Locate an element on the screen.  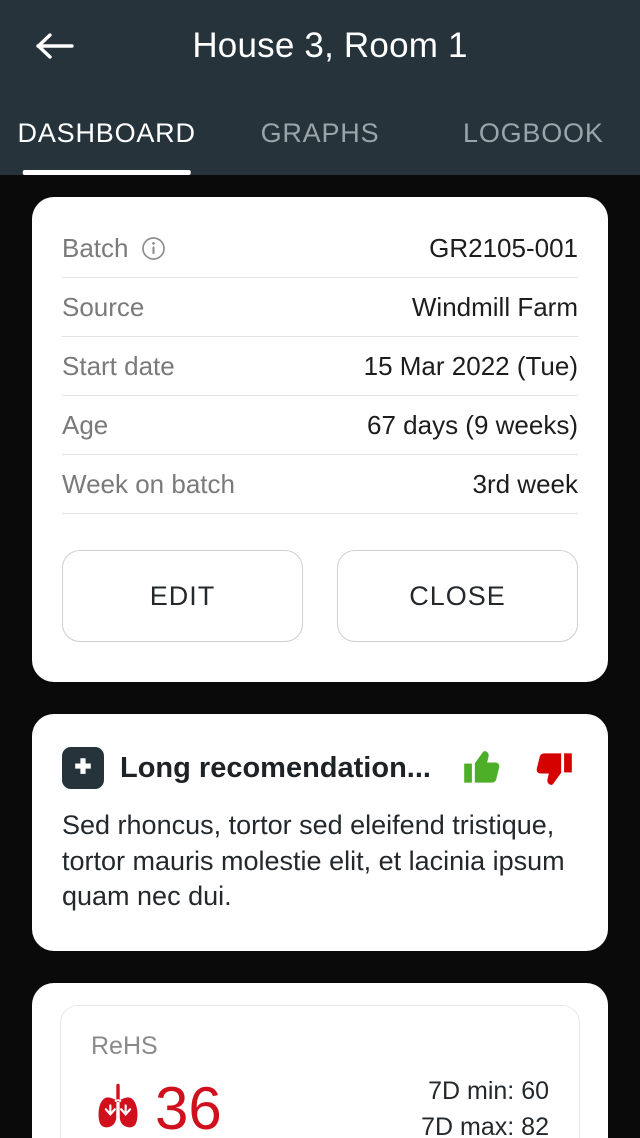
batch-card-actions: EDIT CLOSE is located at coordinates (320, 598).